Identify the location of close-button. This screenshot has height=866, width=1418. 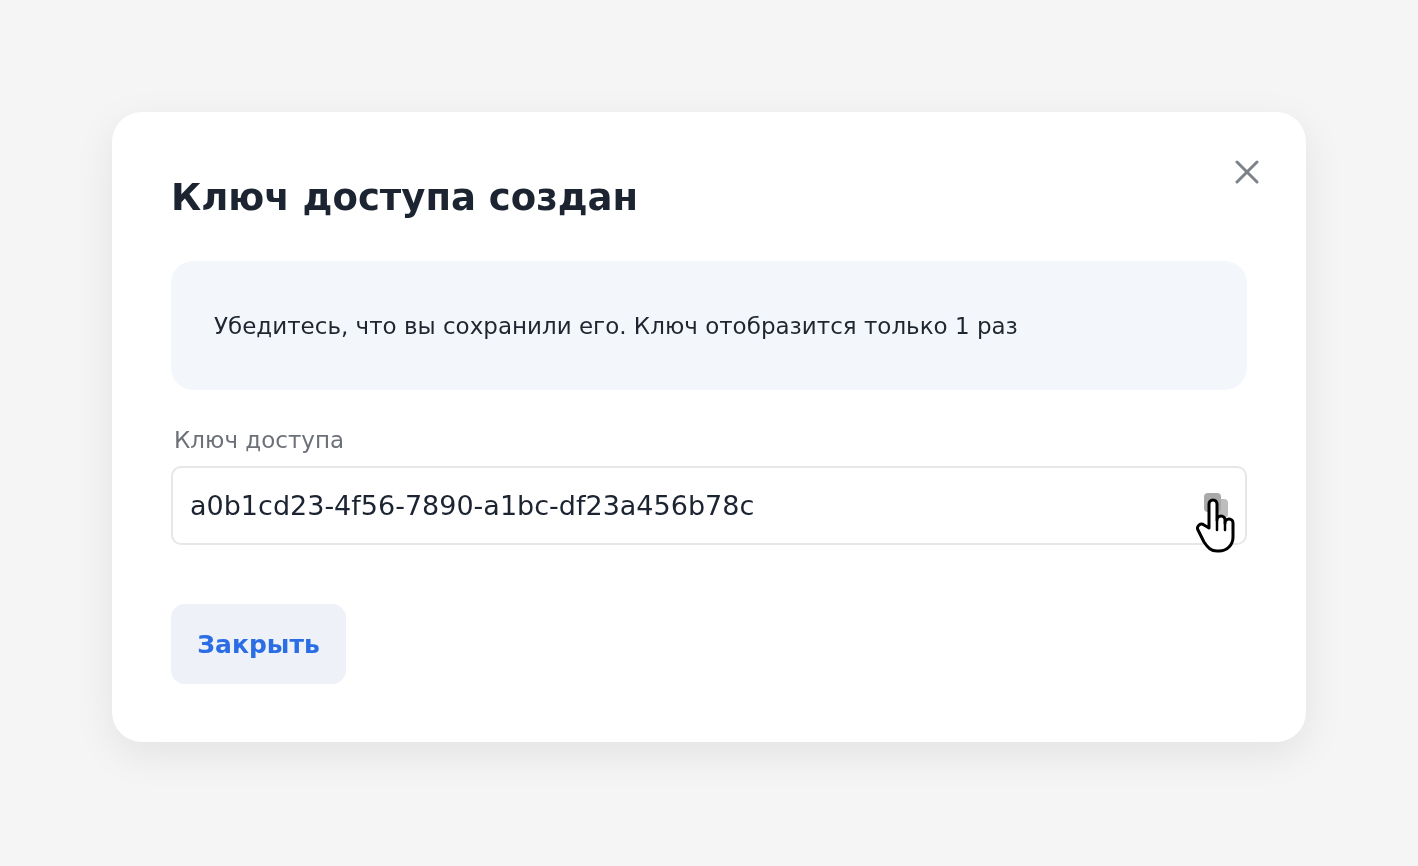
(1247, 172).